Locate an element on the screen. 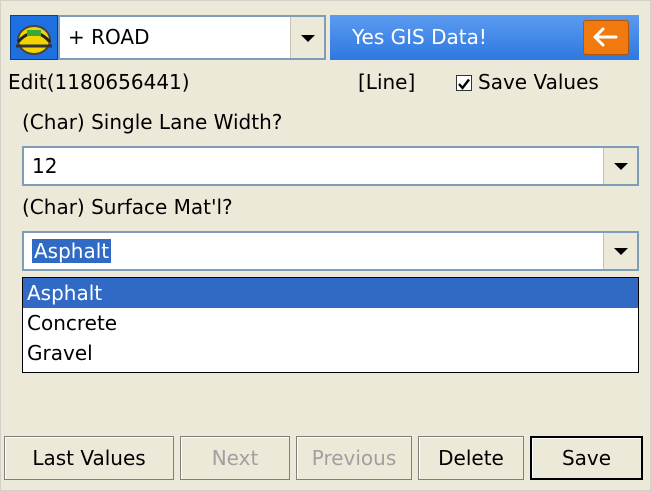 The height and width of the screenshot is (491, 651). arrow-left-icon is located at coordinates (605, 37).